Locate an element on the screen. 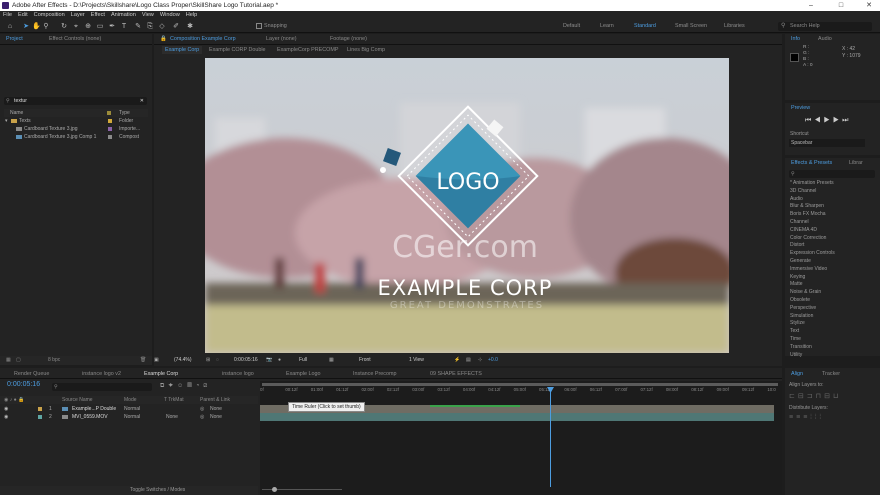 Image resolution: width=880 pixels, height=495 pixels. layer-bar is located at coordinates (517, 417).